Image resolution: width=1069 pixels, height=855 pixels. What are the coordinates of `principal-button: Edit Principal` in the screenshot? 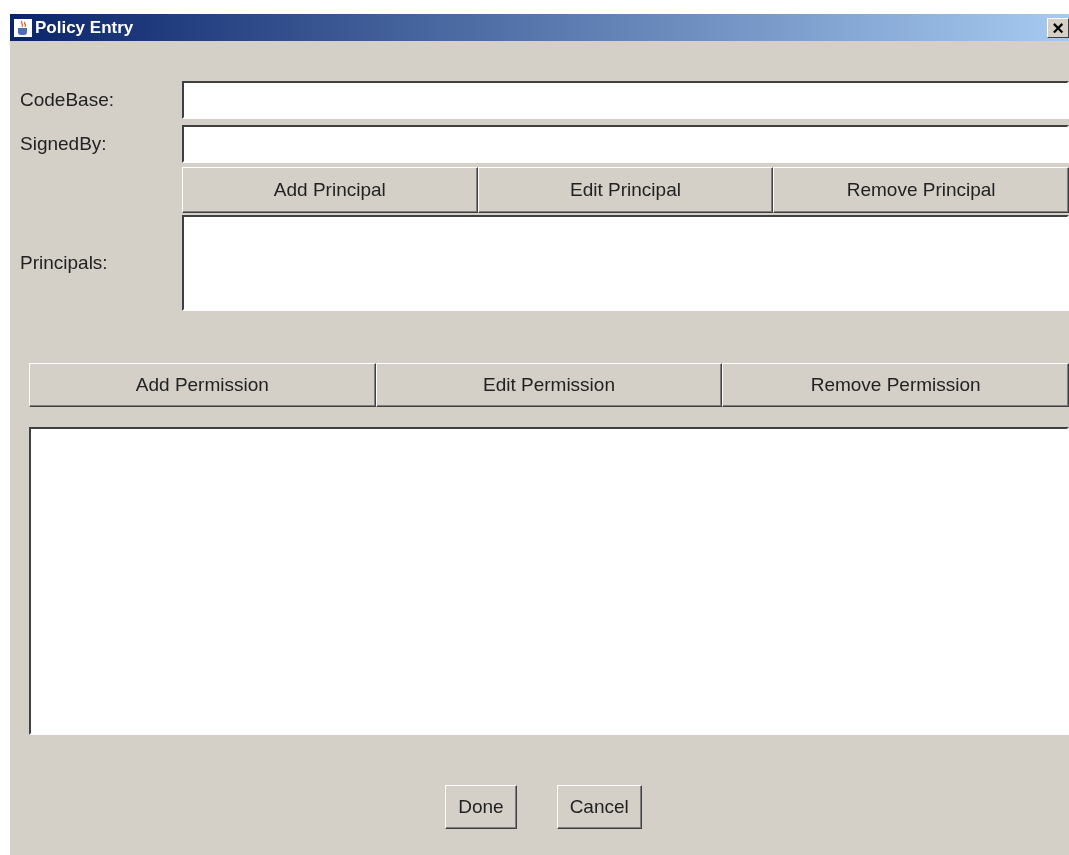 It's located at (625, 190).